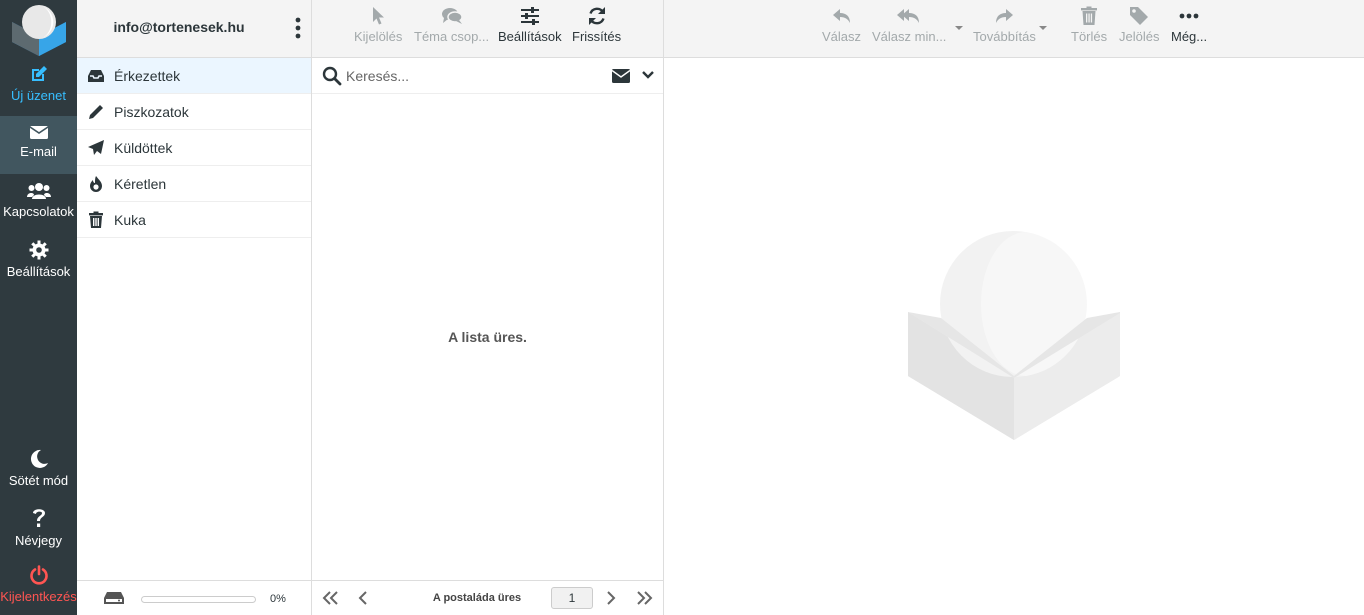 The width and height of the screenshot is (1364, 615). What do you see at coordinates (38, 250) in the screenshot?
I see `gear-icon` at bounding box center [38, 250].